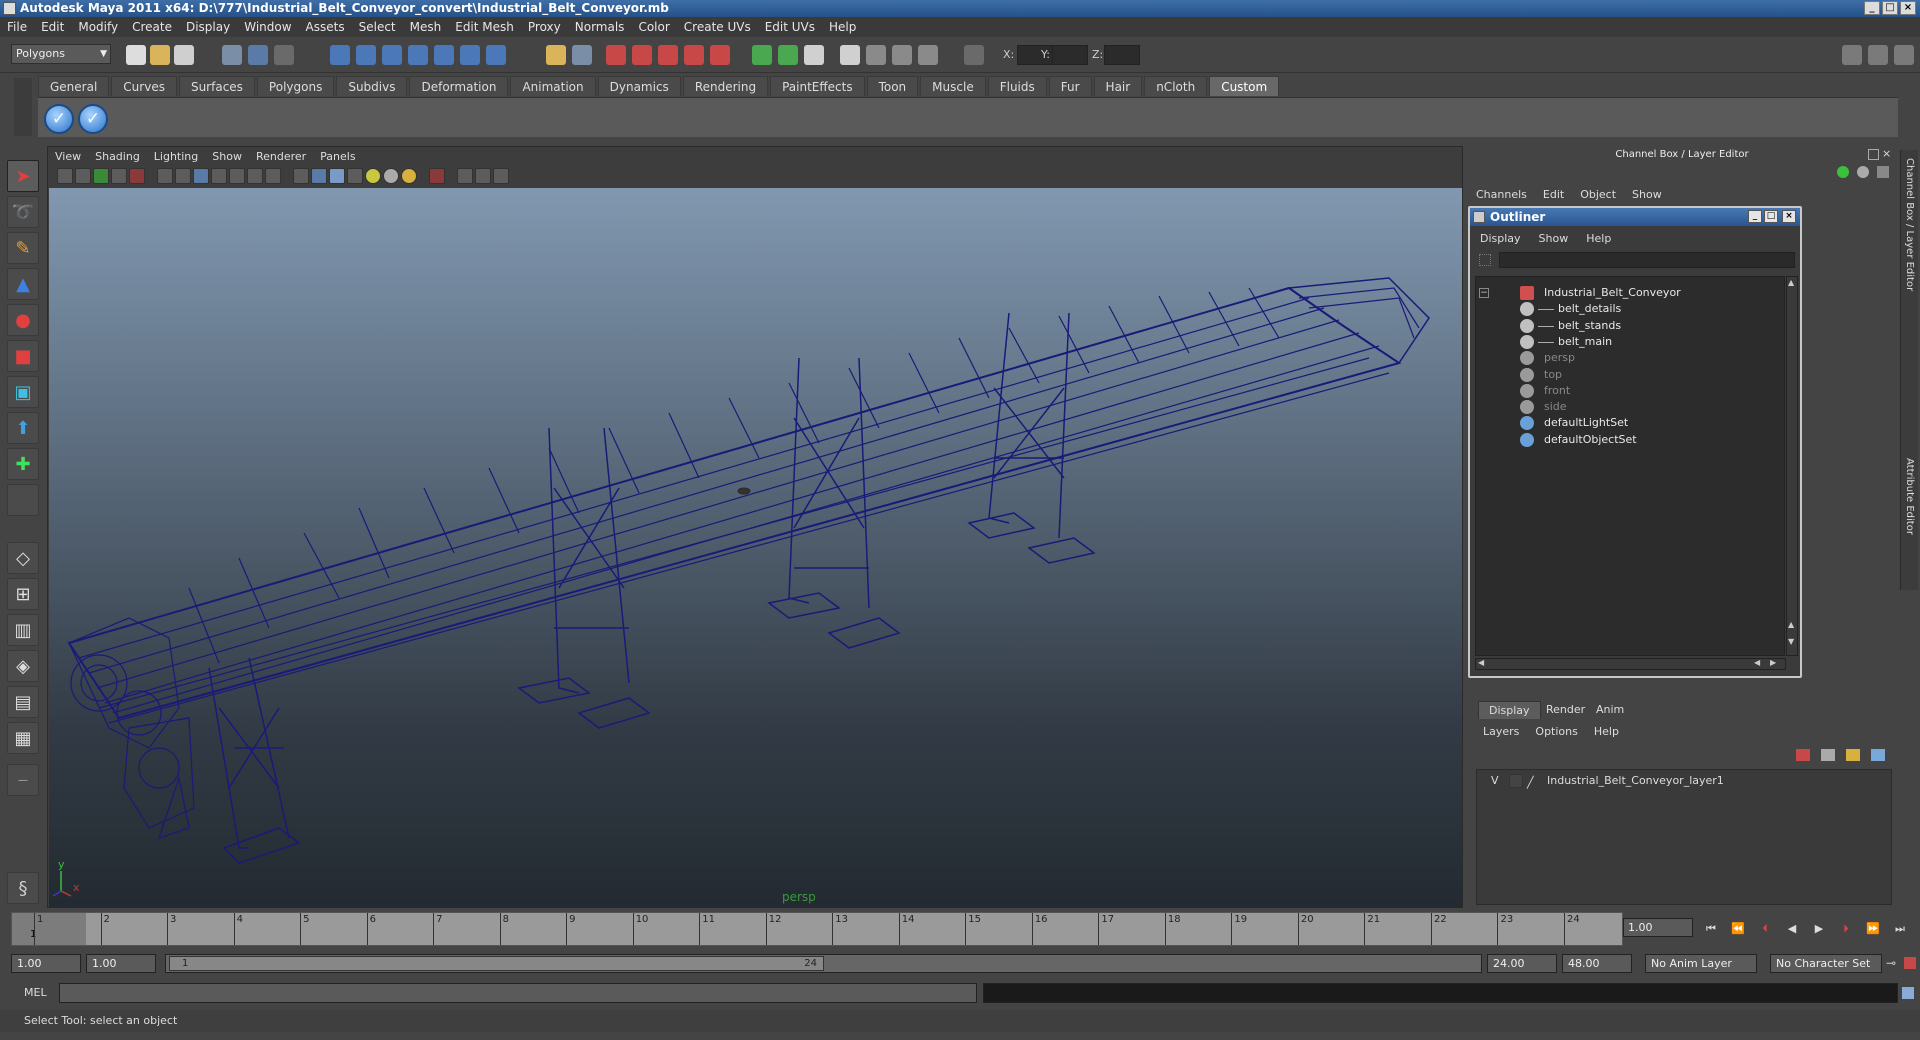 This screenshot has height=1040, width=1920. Describe the element at coordinates (1846, 929) in the screenshot. I see `step-forward-frame-icon: ⏵` at that location.